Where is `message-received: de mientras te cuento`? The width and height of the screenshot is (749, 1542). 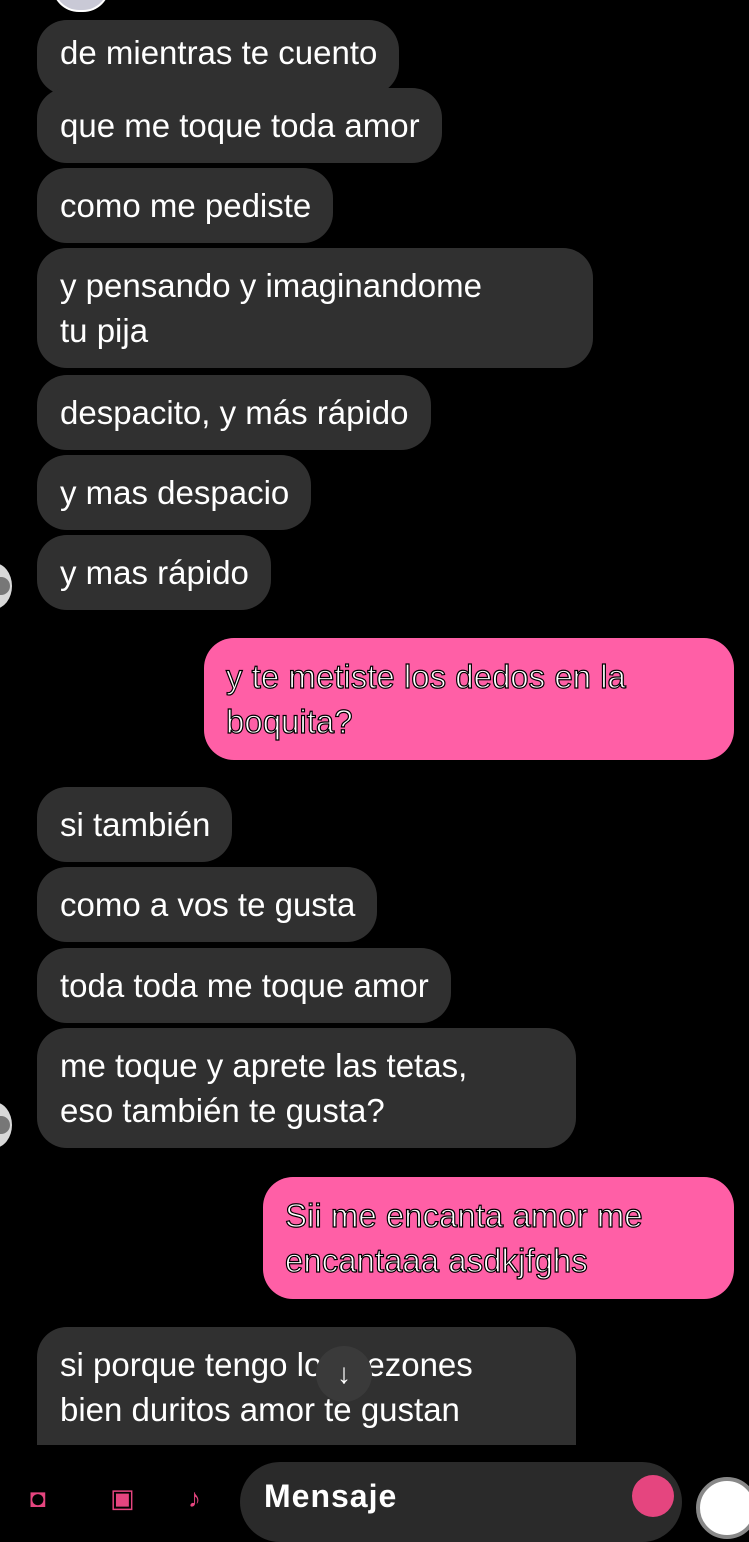
message-received: de mientras te cuento is located at coordinates (218, 57).